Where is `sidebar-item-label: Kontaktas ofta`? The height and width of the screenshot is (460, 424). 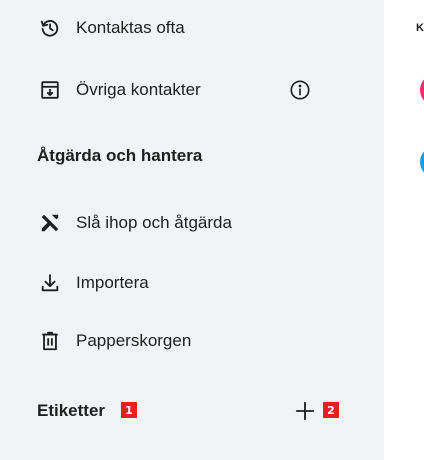
sidebar-item-label: Kontaktas ofta is located at coordinates (130, 27).